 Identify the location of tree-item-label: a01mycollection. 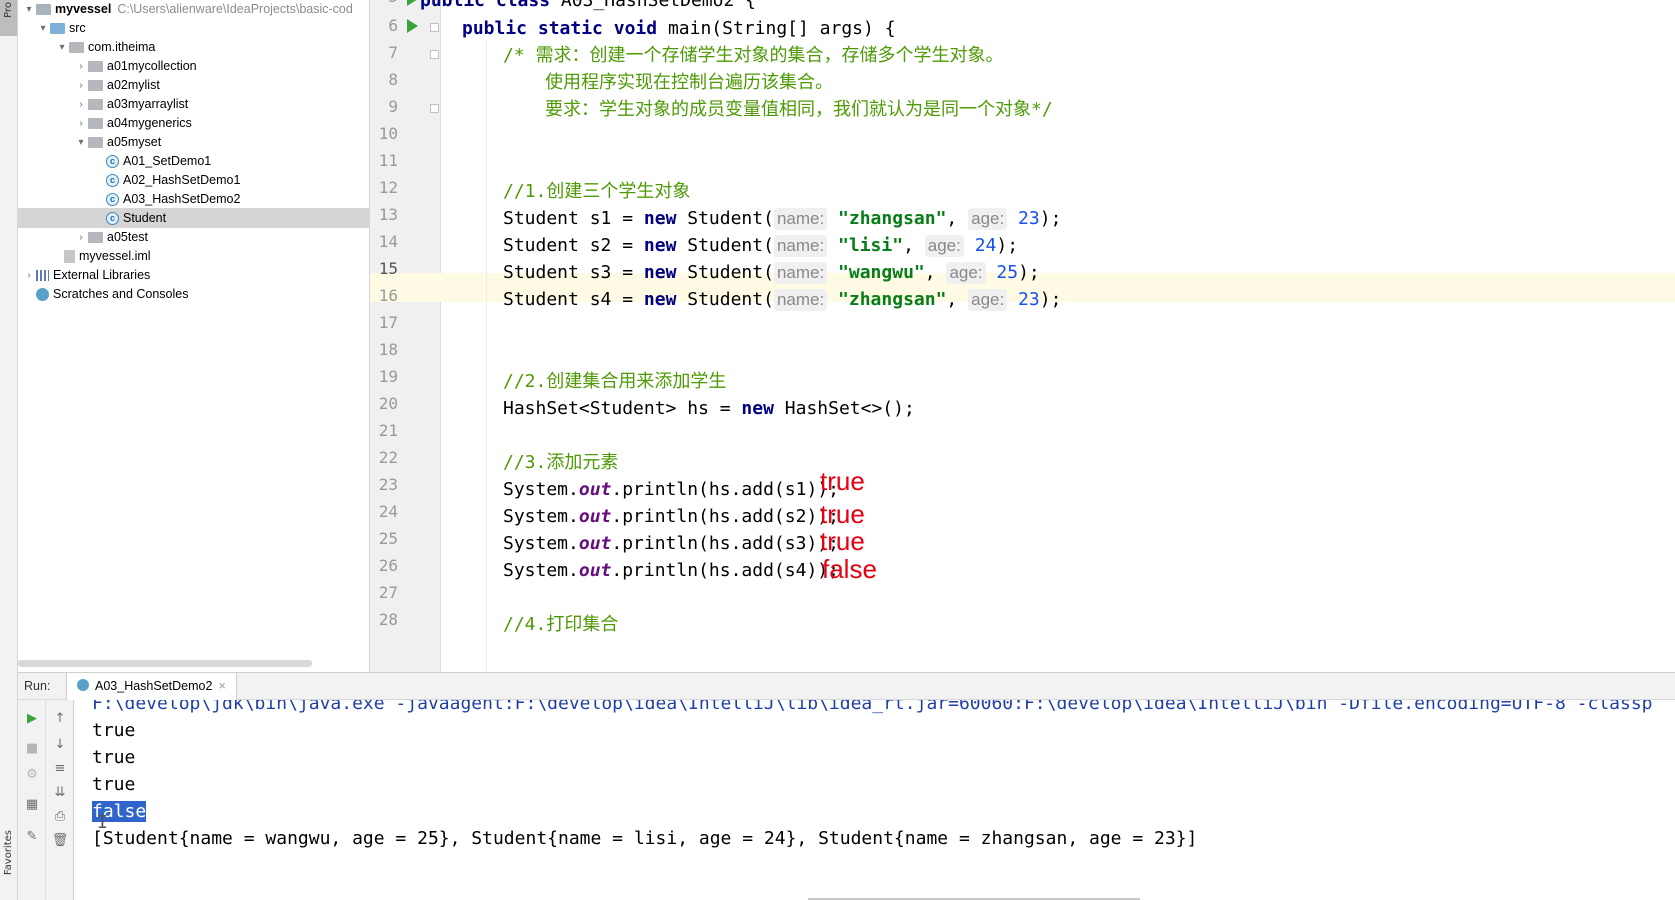
(152, 66).